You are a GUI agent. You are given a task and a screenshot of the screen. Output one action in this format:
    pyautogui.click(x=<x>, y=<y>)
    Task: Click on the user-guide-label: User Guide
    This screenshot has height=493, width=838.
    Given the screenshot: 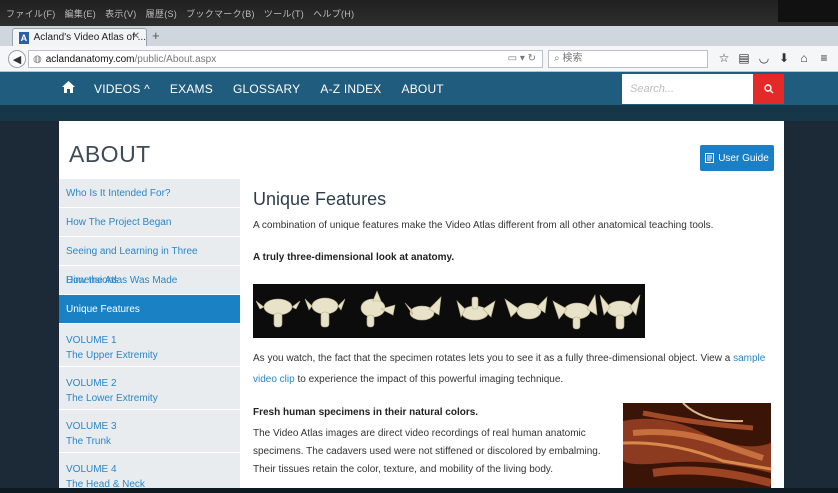 What is the action you would take?
    pyautogui.click(x=743, y=158)
    